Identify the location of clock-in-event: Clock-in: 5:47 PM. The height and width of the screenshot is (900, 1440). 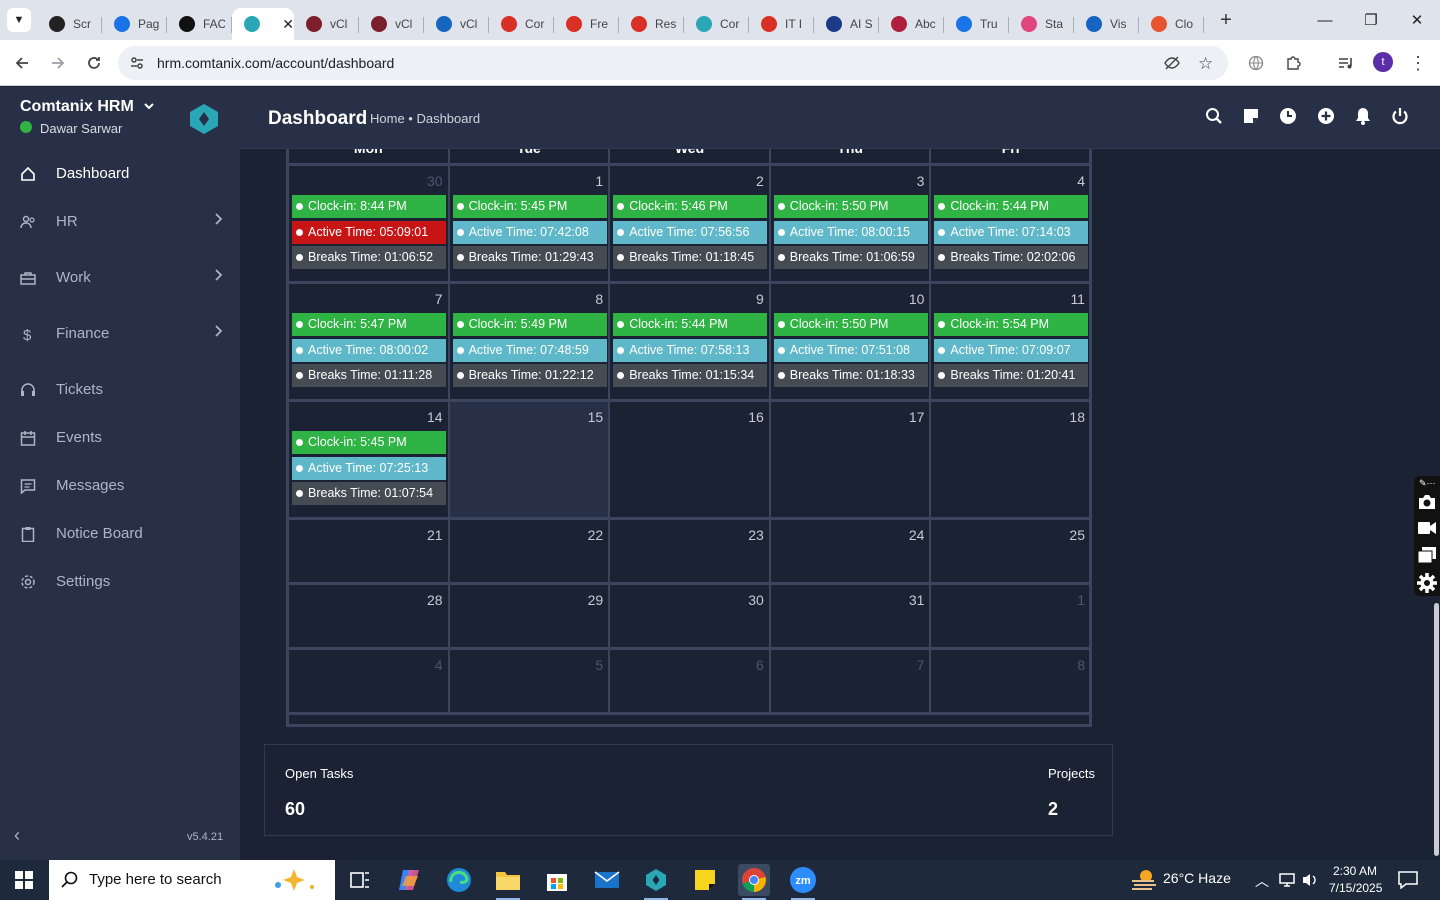
(369, 324).